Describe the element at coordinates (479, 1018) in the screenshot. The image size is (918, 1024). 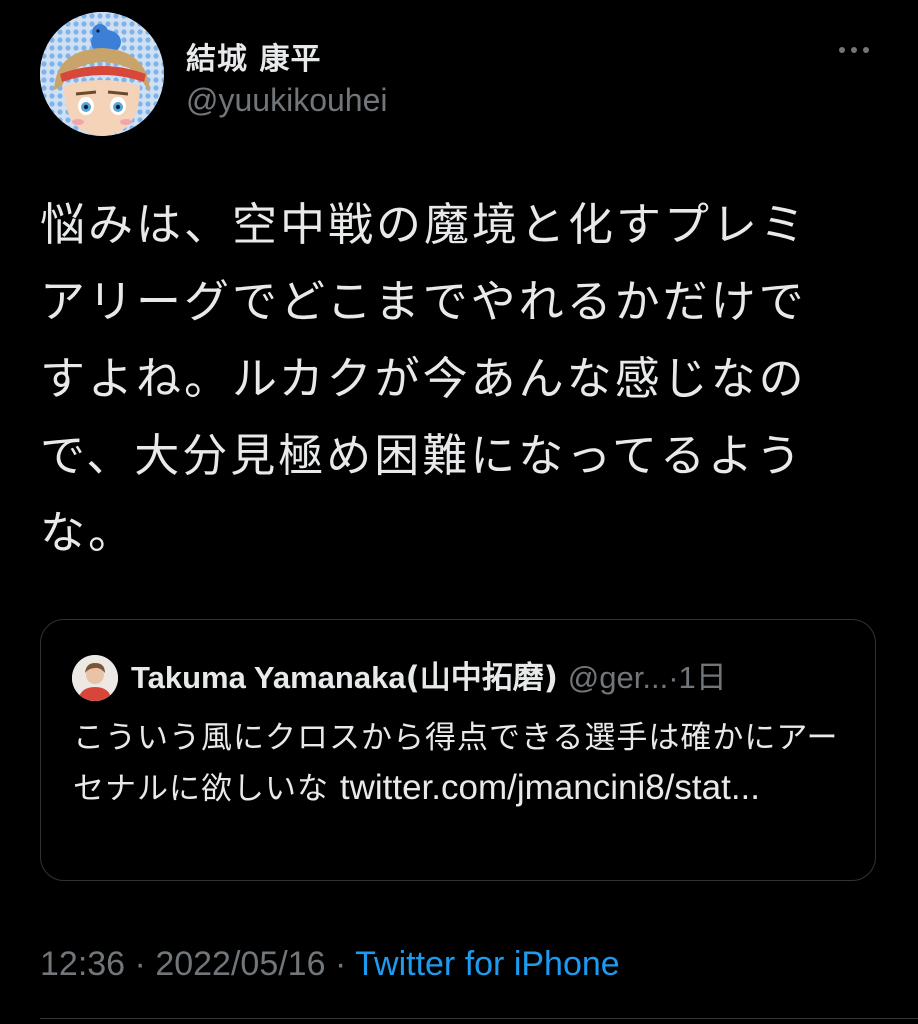
I see `divider` at that location.